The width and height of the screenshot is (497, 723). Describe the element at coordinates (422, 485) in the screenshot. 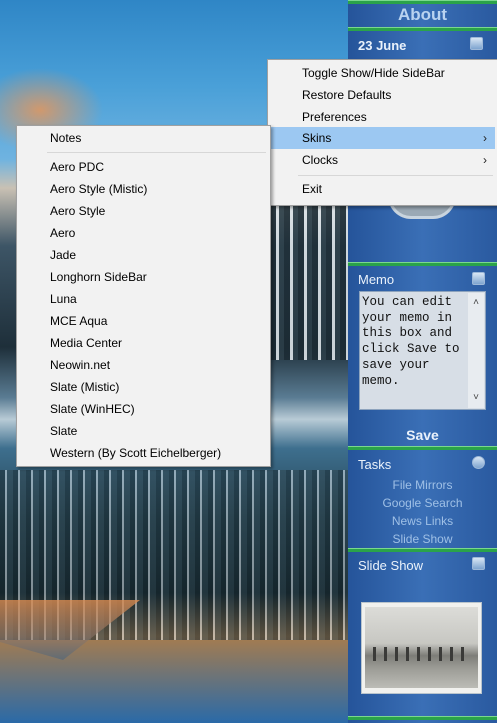

I see `task-link-file-mirrors: File Mirrors` at that location.